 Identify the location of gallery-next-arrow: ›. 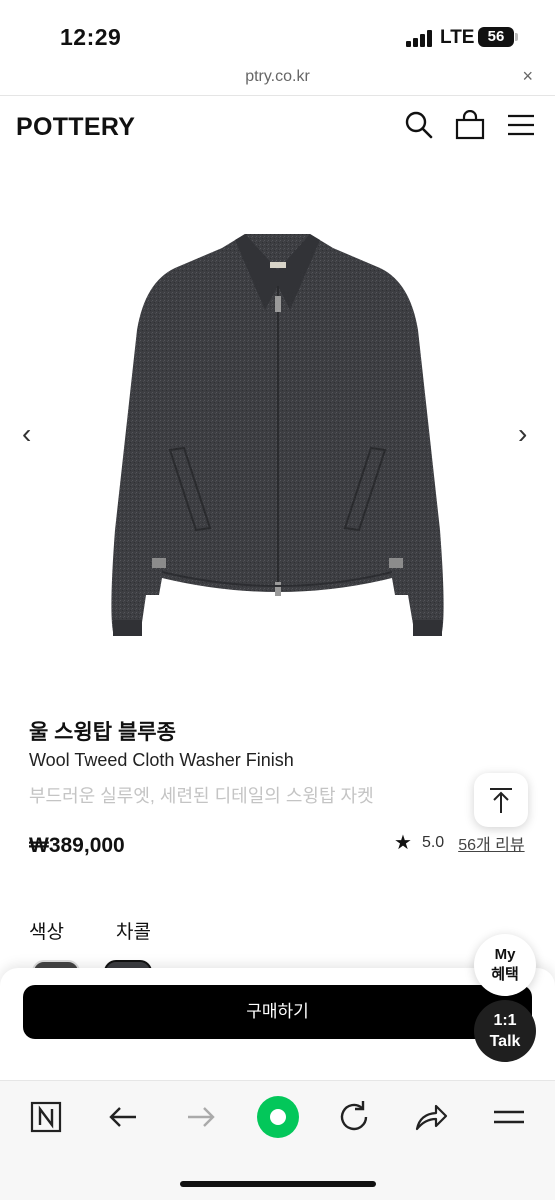
(522, 434).